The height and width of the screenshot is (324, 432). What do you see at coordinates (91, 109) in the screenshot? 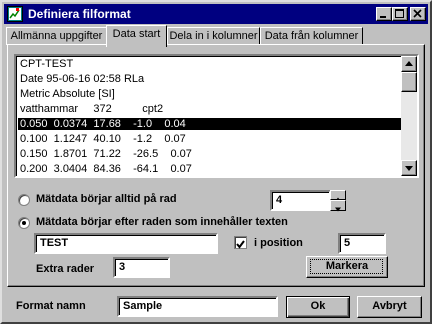
I see `list-item: vatthammar 372 cpt2` at bounding box center [91, 109].